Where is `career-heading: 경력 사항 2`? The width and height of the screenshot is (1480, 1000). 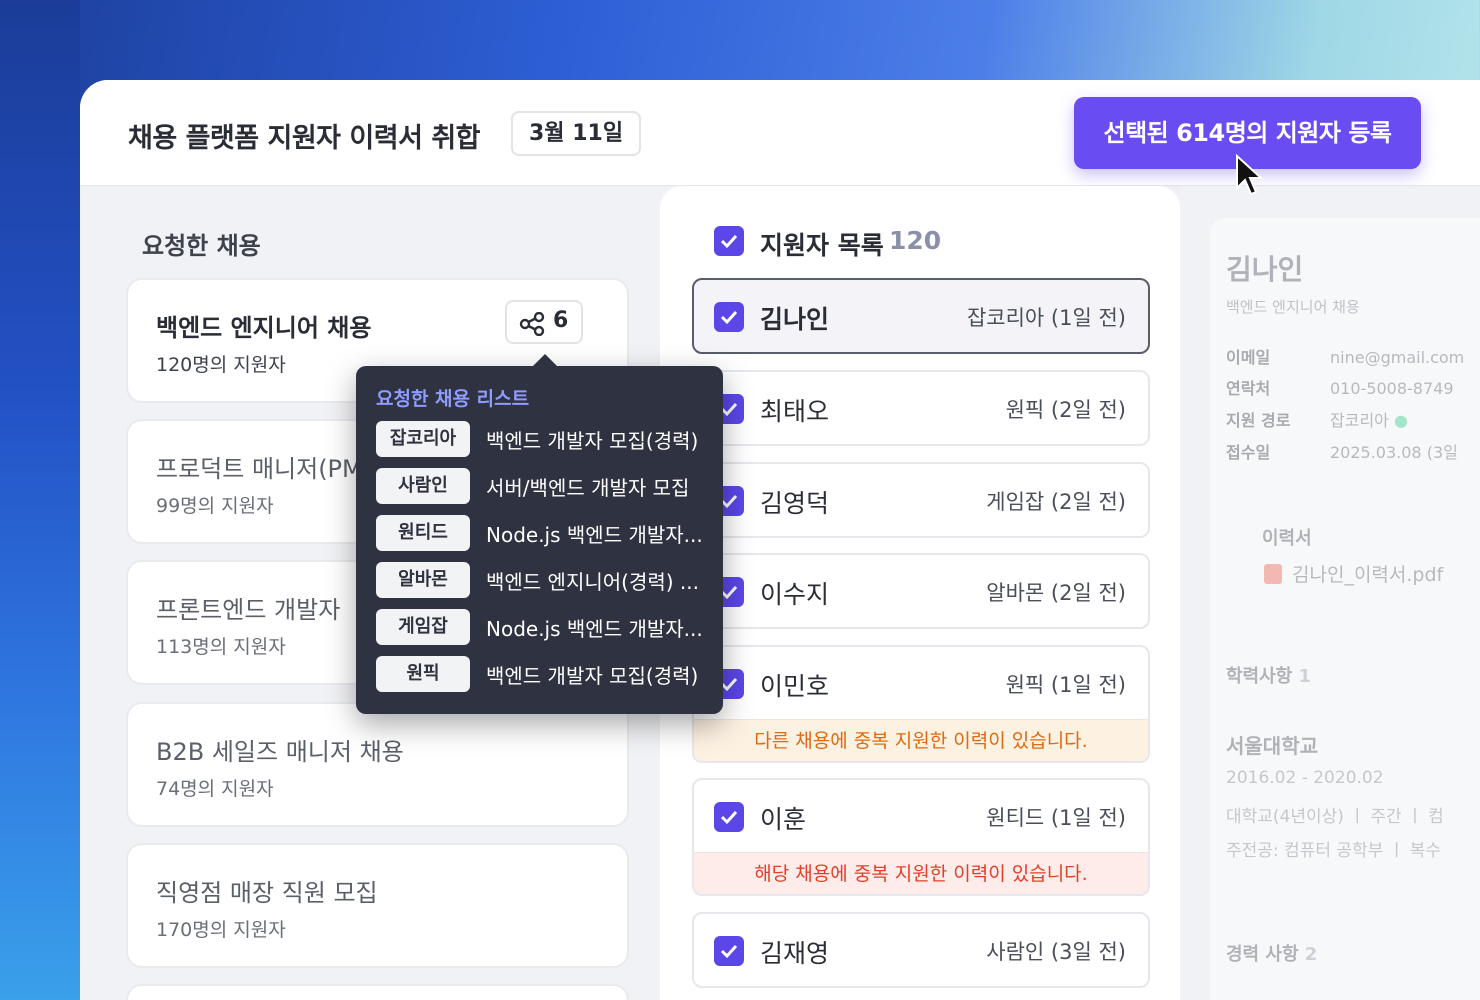 career-heading: 경력 사항 2 is located at coordinates (1271, 953).